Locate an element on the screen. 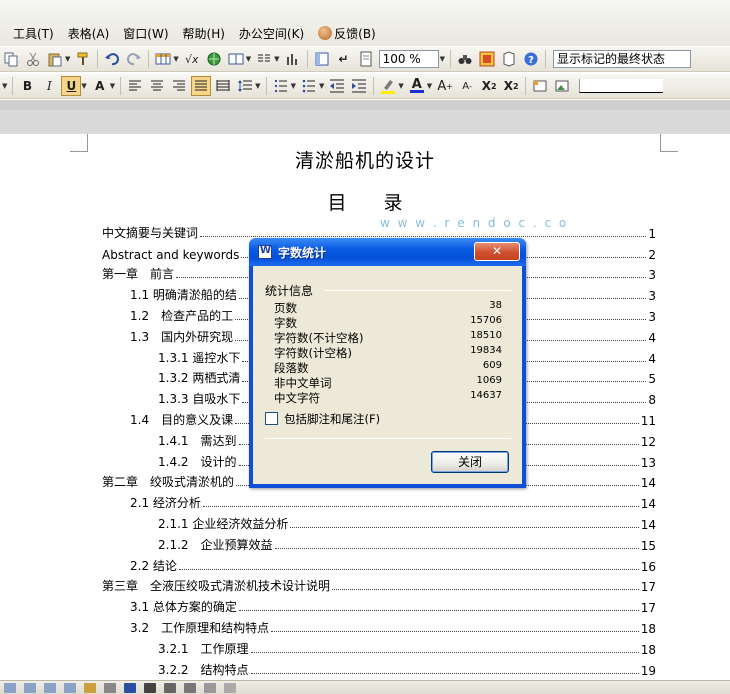 The width and height of the screenshot is (730, 694). track-changes-state-select: 显示标记的最终状态 is located at coordinates (621, 59).